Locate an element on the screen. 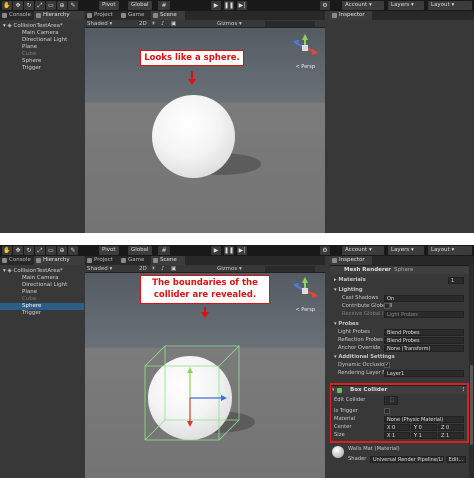 Image resolution: width=474 pixels, height=478 pixels. inspector-scrollbar is located at coordinates (471, 371).